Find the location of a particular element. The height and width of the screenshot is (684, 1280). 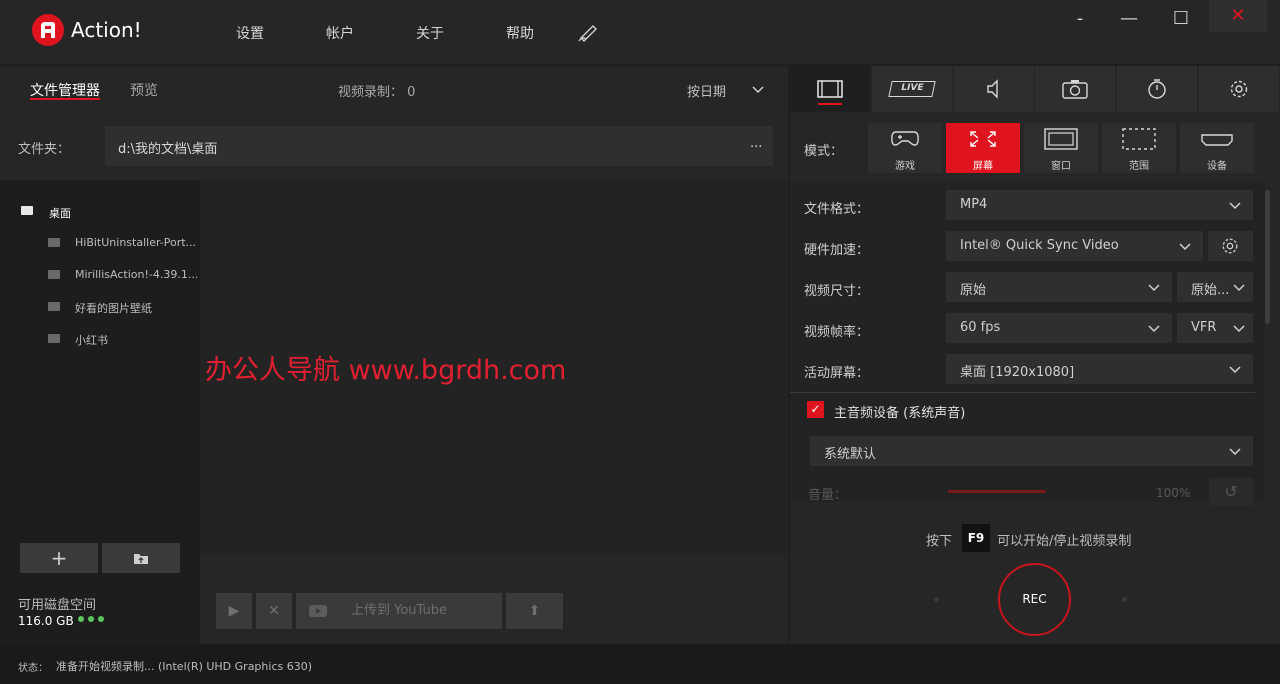

frame-rate-mode-select: VFR is located at coordinates (1215, 328).